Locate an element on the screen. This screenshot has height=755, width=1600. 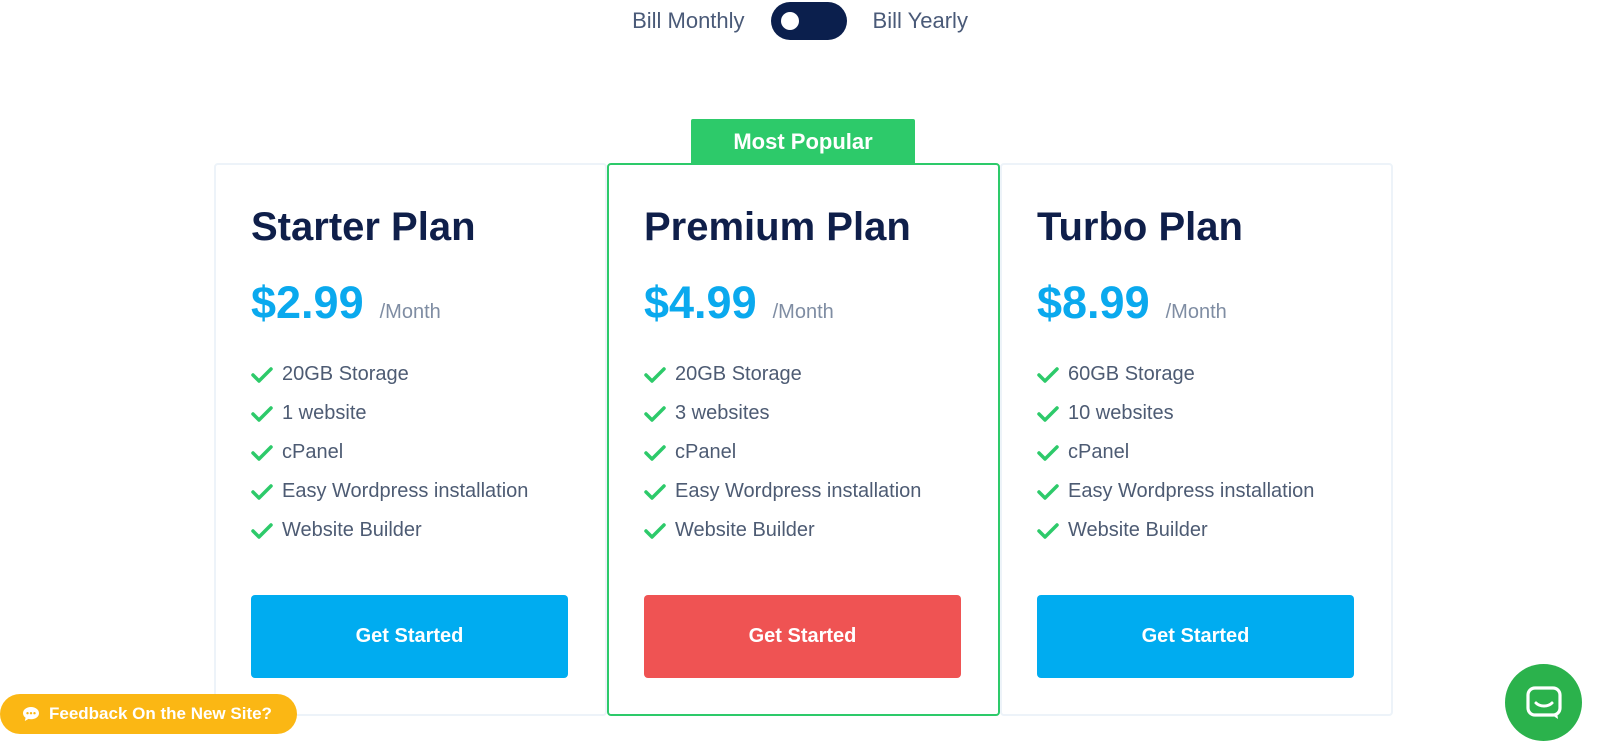
feature-item: 10 websites is located at coordinates (1175, 413).